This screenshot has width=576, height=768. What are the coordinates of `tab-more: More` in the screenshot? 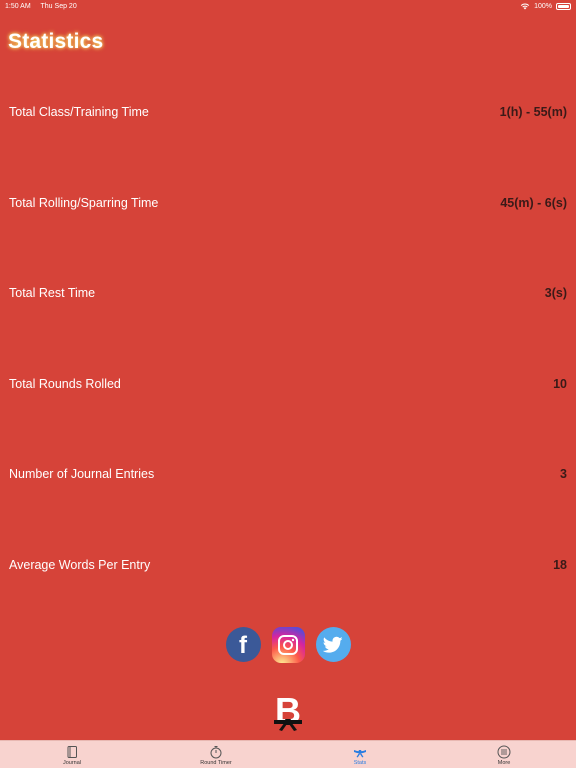 It's located at (504, 754).